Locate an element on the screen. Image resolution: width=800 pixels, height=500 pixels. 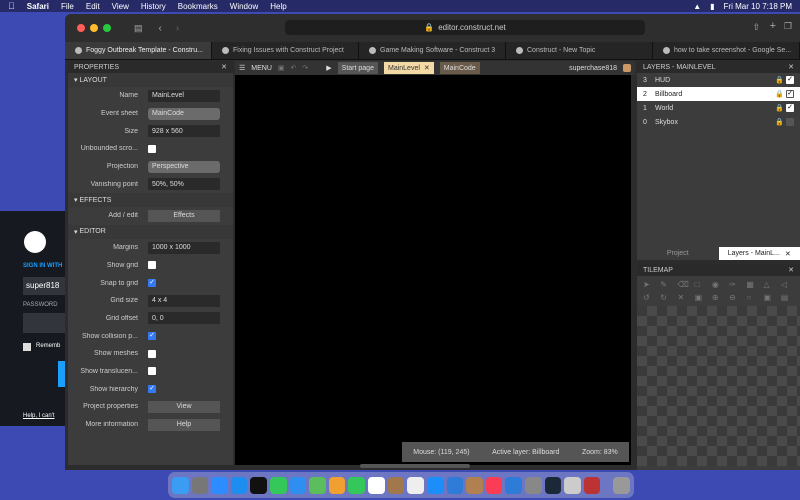
notes-icon is located at coordinates (396, 485).